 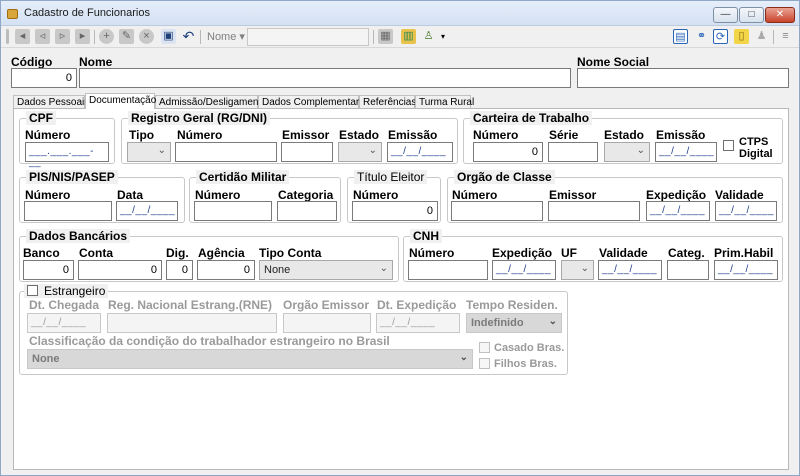 What do you see at coordinates (48, 270) in the screenshot?
I see `banco-input: 0` at bounding box center [48, 270].